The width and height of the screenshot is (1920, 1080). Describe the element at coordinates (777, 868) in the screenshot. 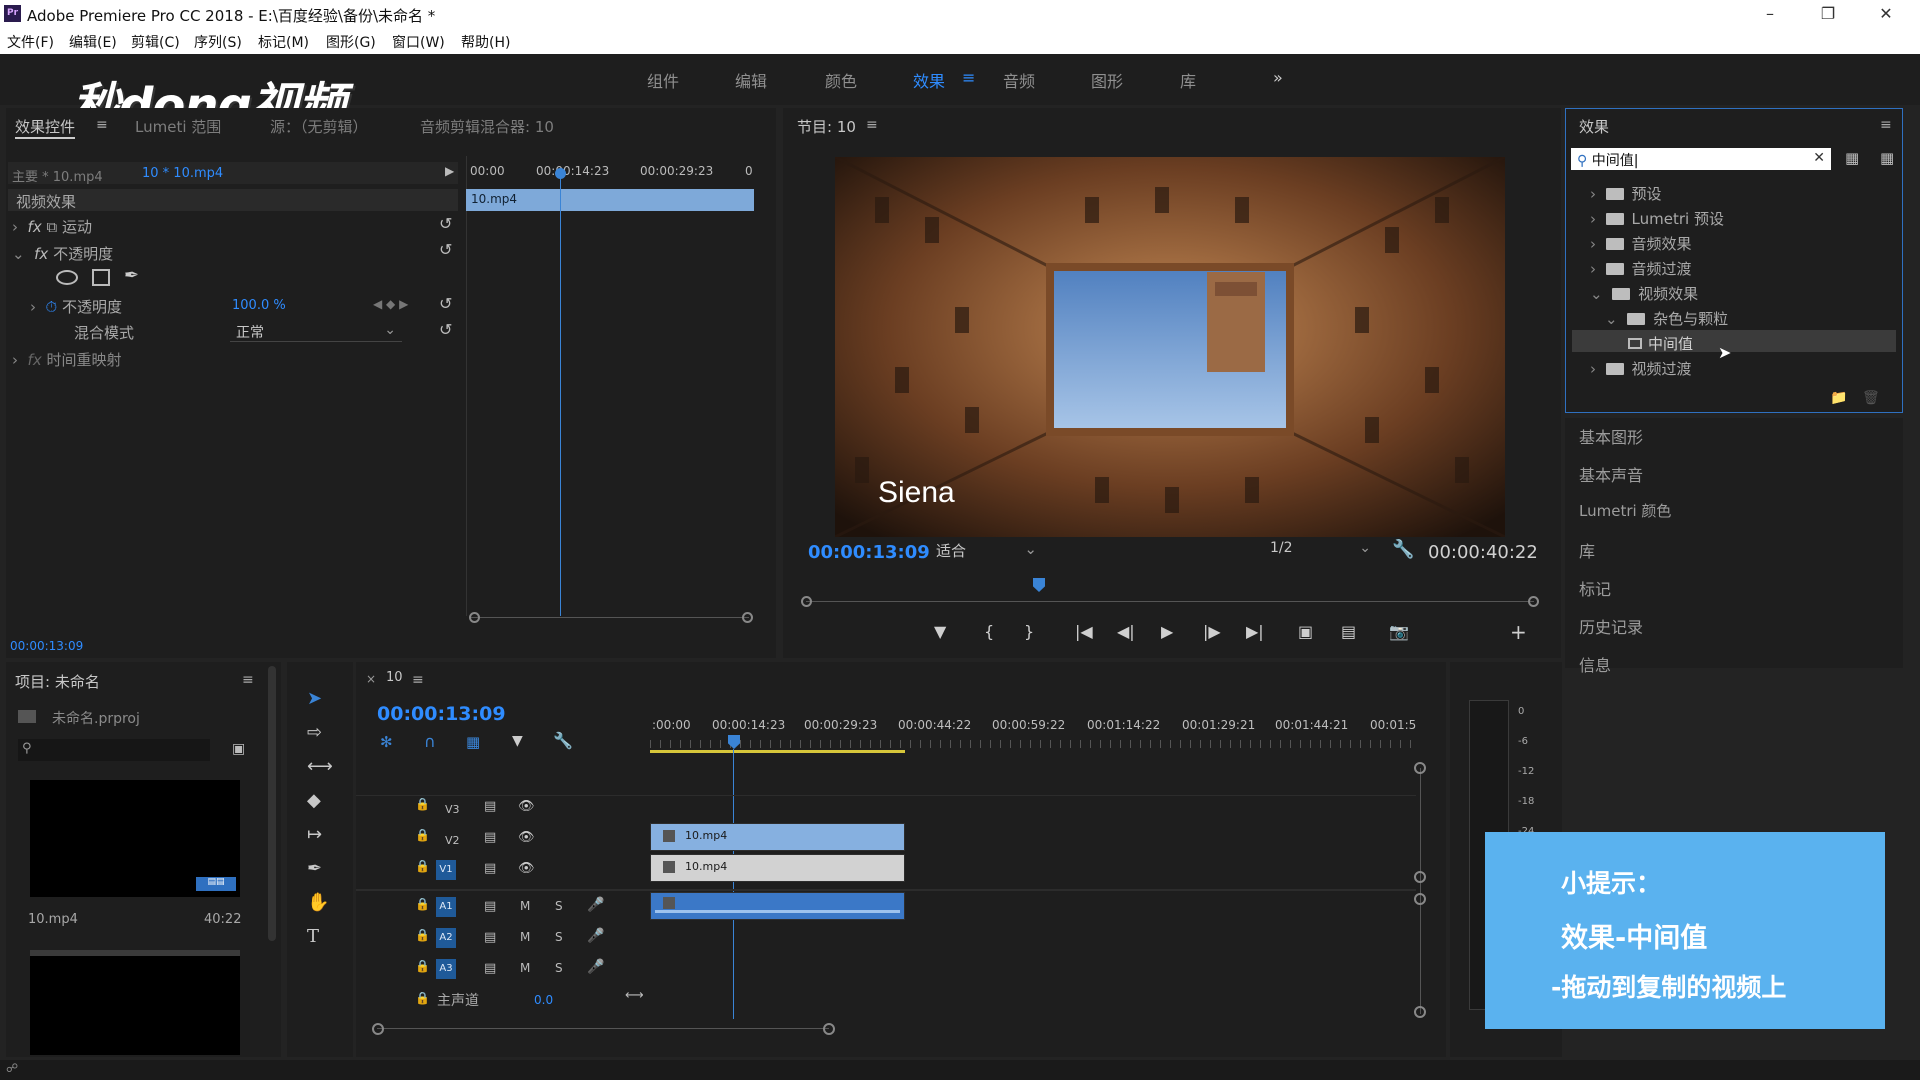

I see `clip-v1: 10.mp4` at that location.